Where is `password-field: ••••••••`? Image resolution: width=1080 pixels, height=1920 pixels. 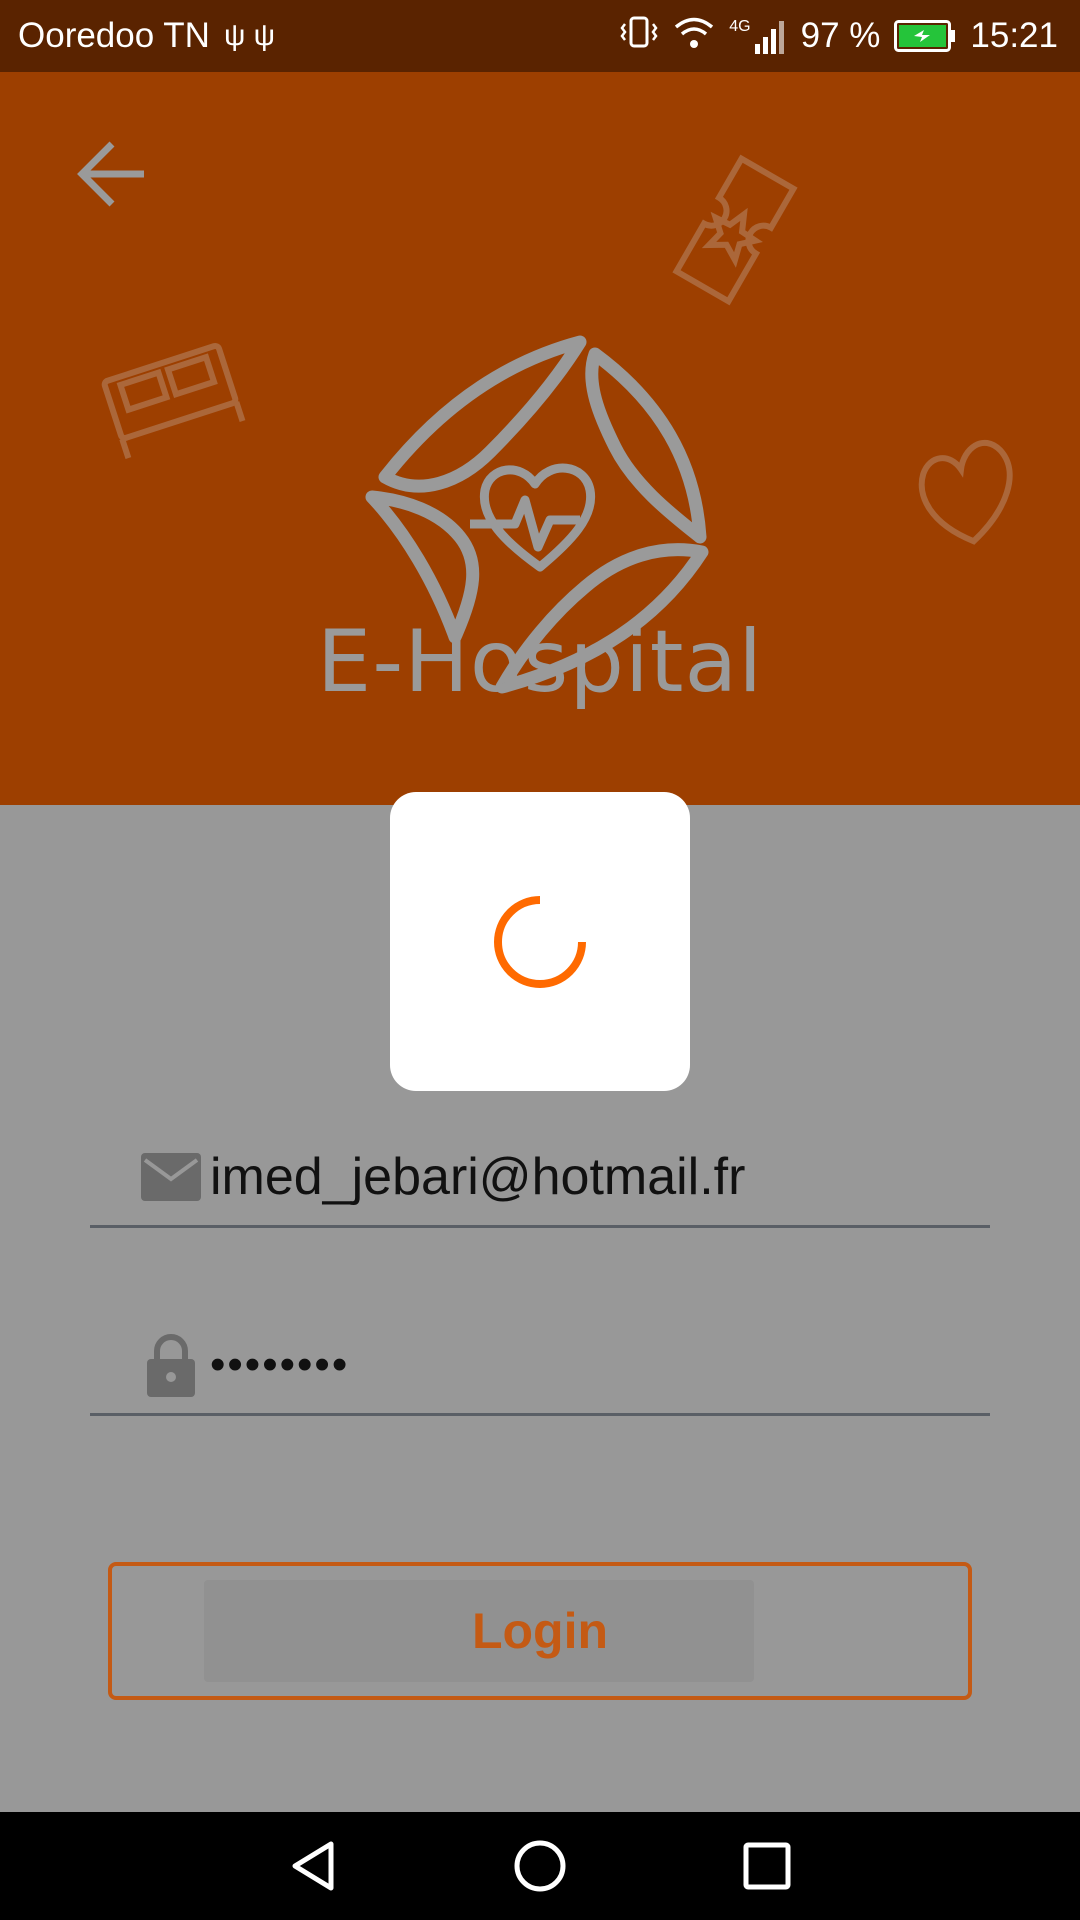
password-field: •••••••• is located at coordinates (540, 1366).